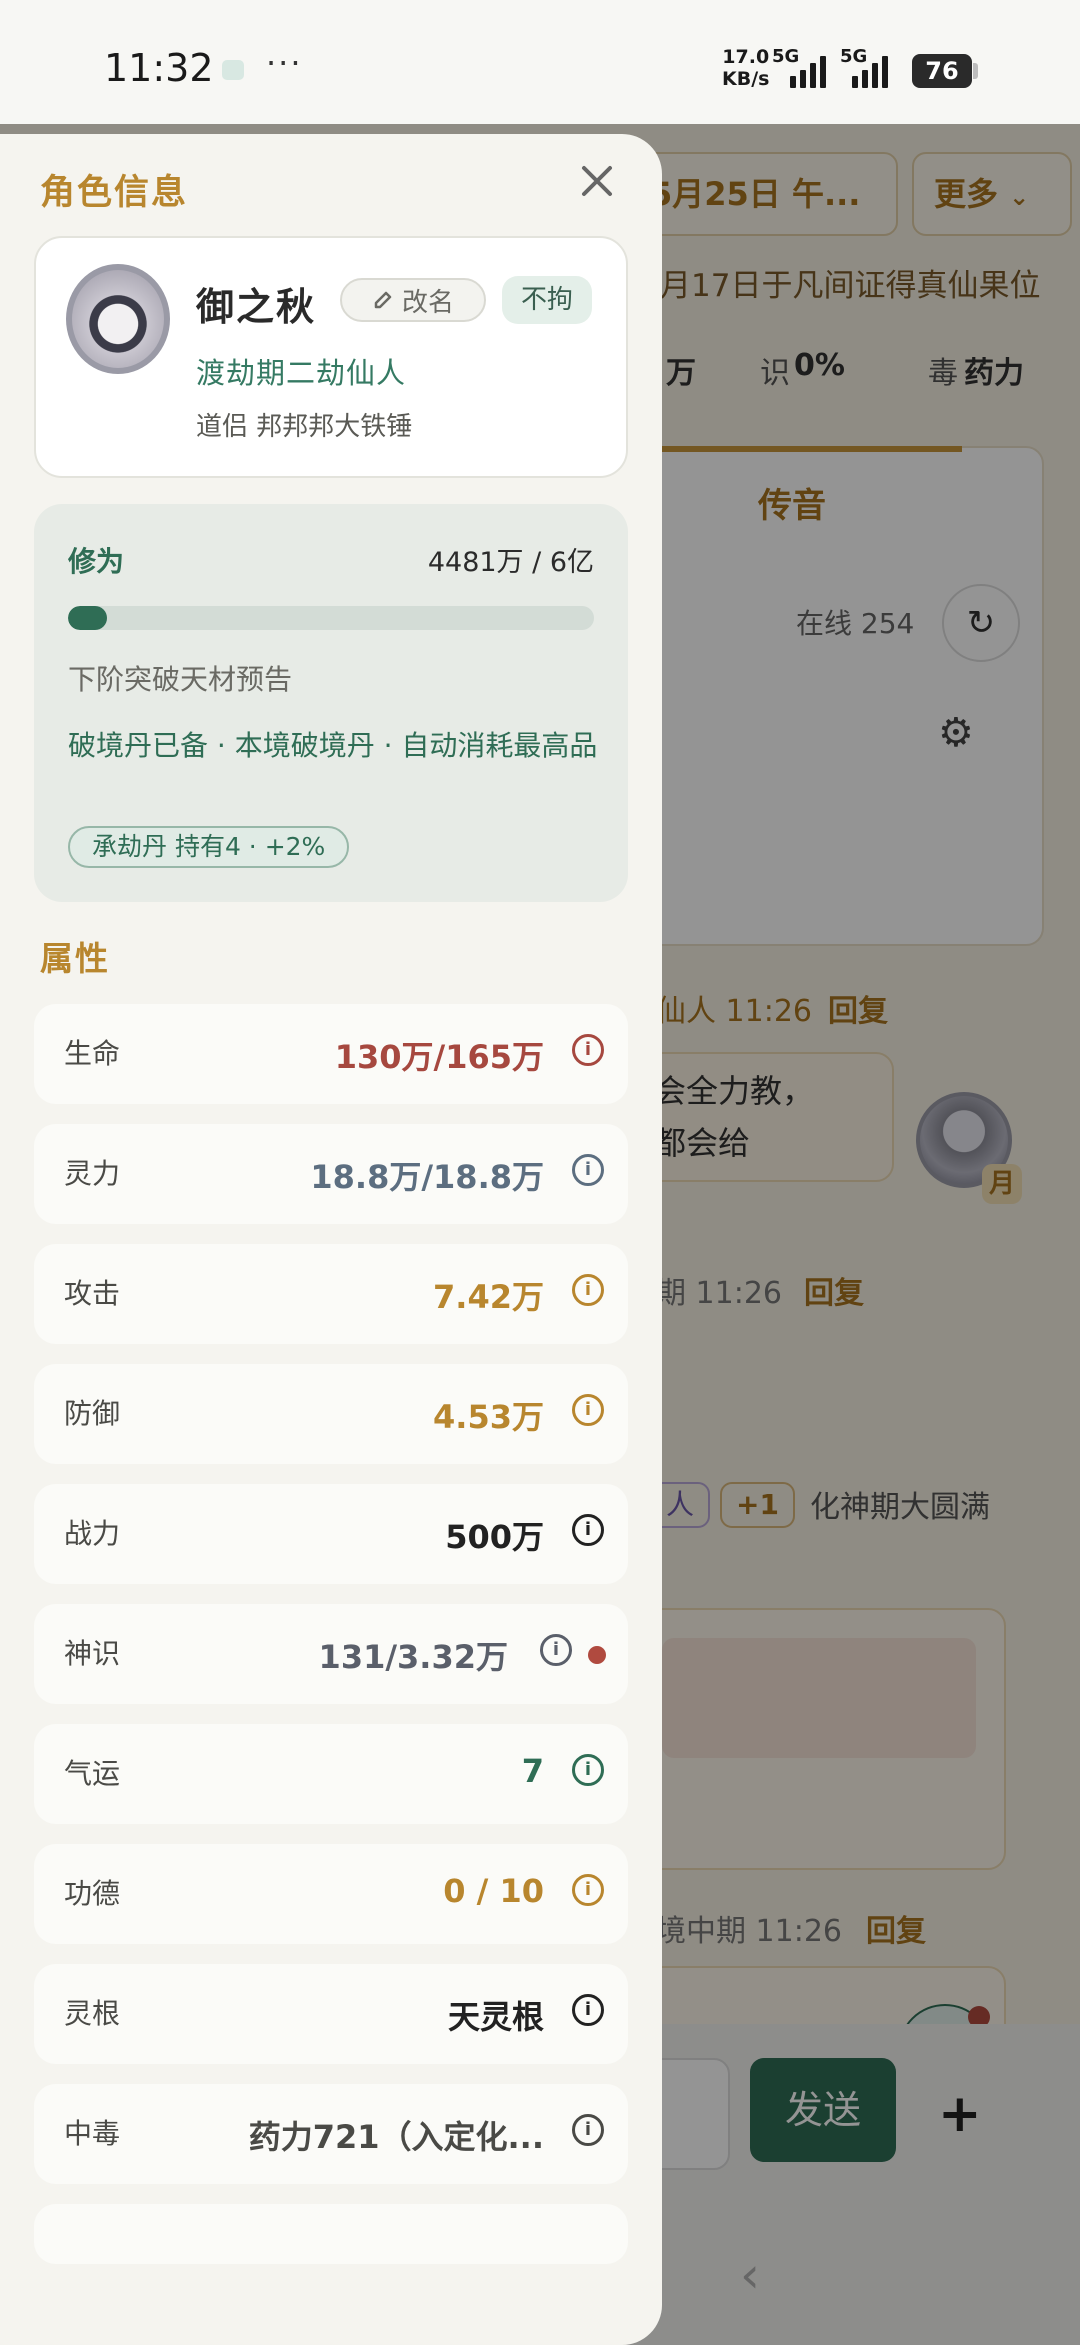 The height and width of the screenshot is (2345, 1080). Describe the element at coordinates (92, 1773) in the screenshot. I see `attribute-label: 气运` at that location.